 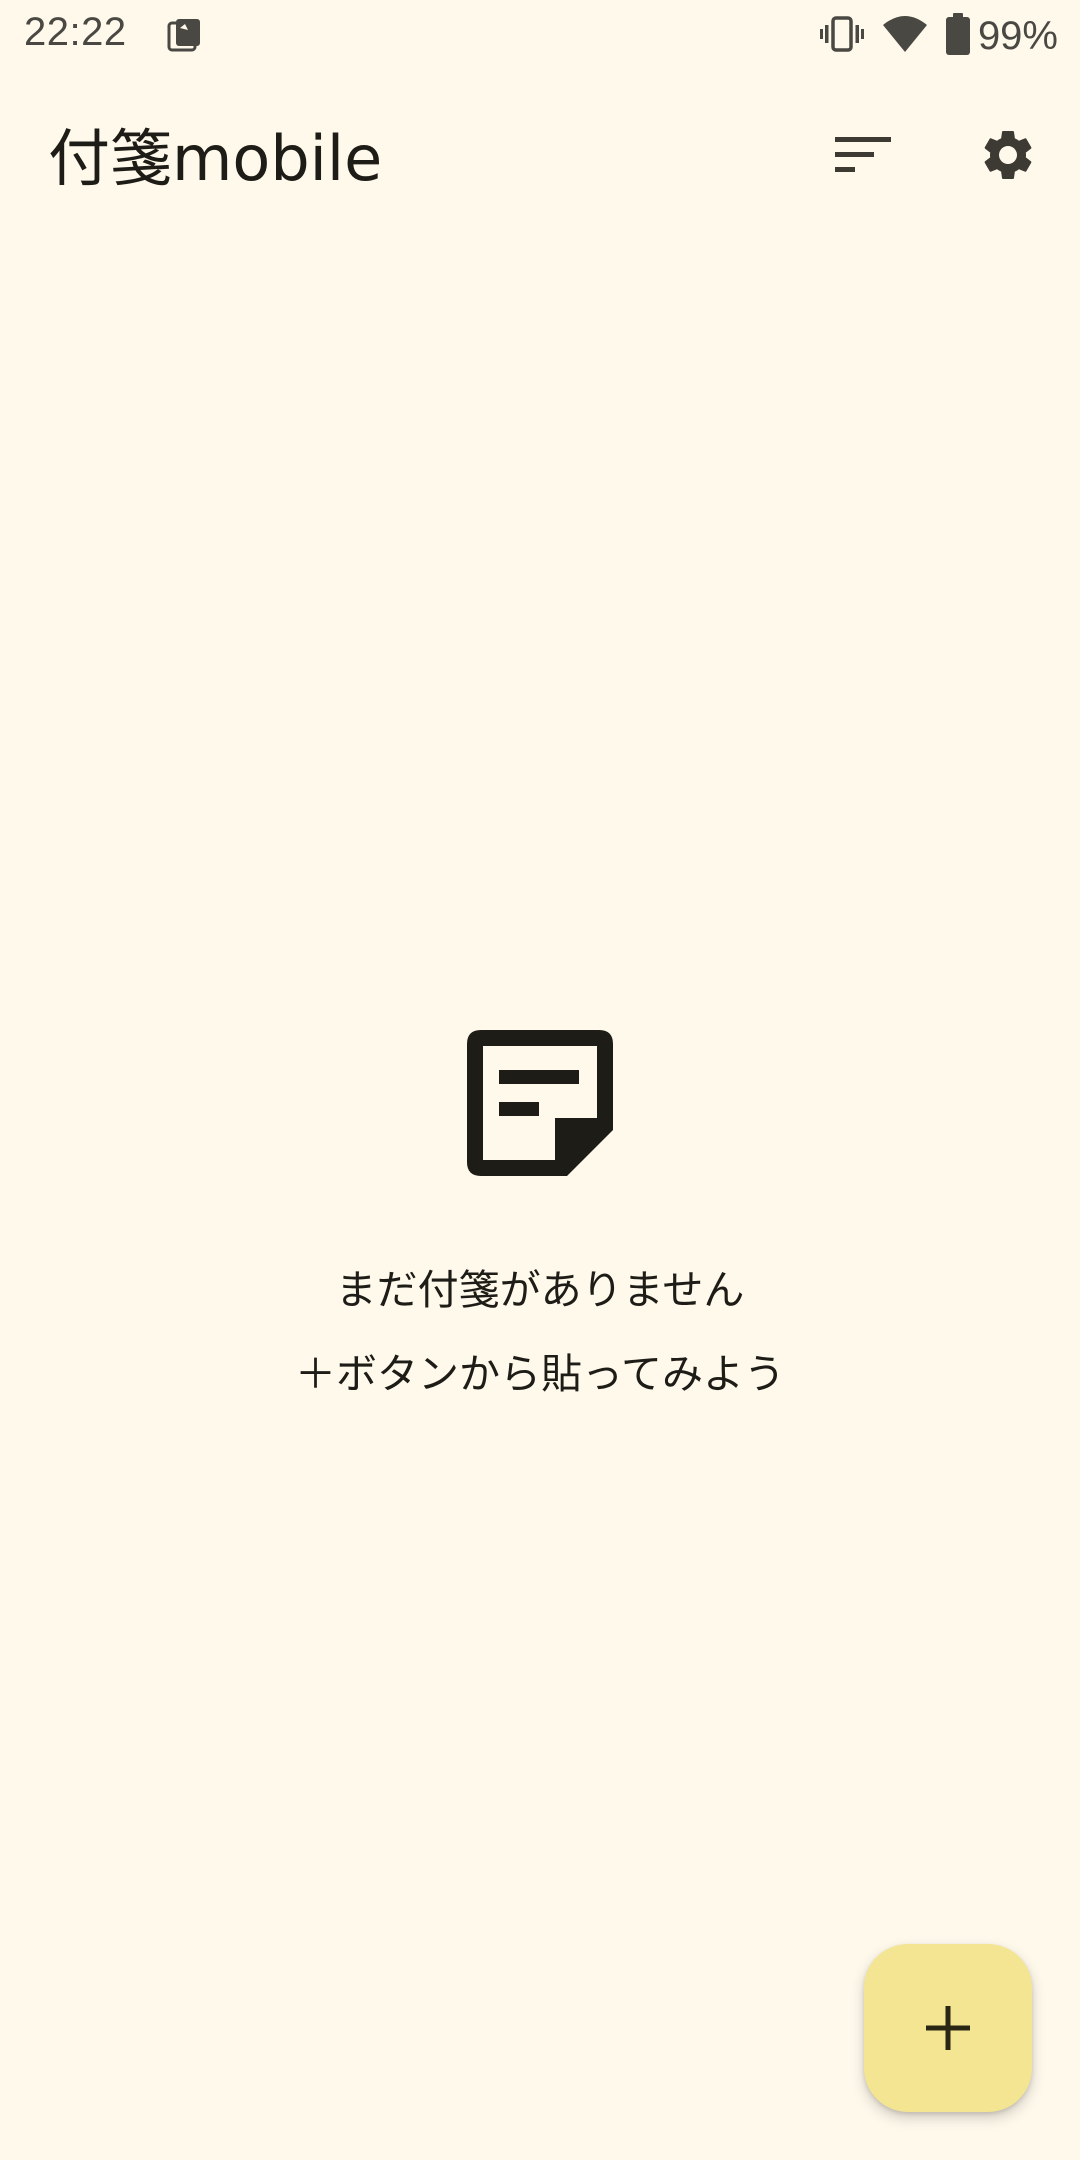 I want to click on add-note-button, so click(x=948, y=2028).